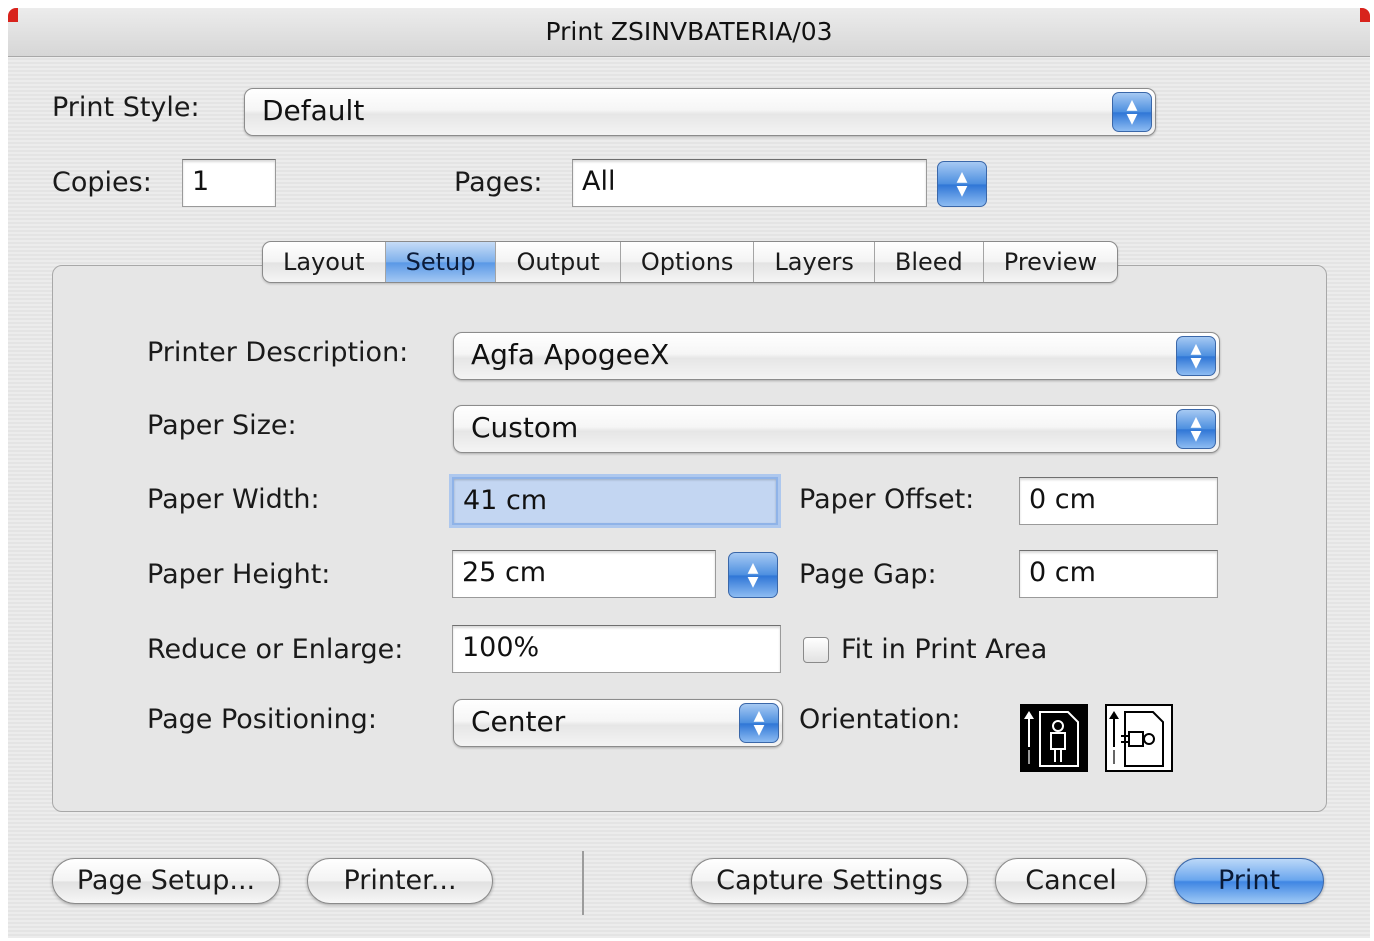 The height and width of the screenshot is (941, 1374). What do you see at coordinates (749, 183) in the screenshot?
I see `pages-field: All` at bounding box center [749, 183].